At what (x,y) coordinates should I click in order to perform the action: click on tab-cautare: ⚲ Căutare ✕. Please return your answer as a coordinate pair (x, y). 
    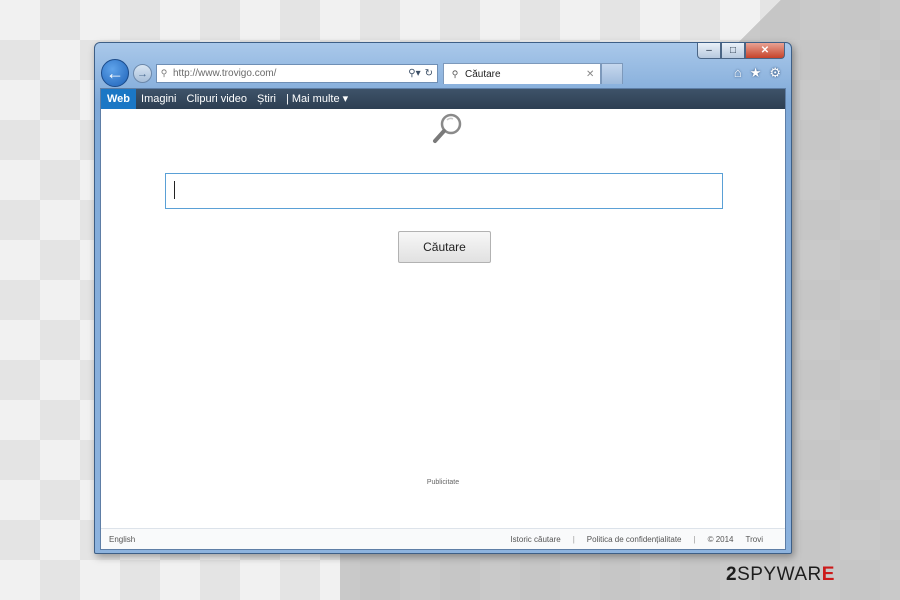
    Looking at the image, I should click on (522, 73).